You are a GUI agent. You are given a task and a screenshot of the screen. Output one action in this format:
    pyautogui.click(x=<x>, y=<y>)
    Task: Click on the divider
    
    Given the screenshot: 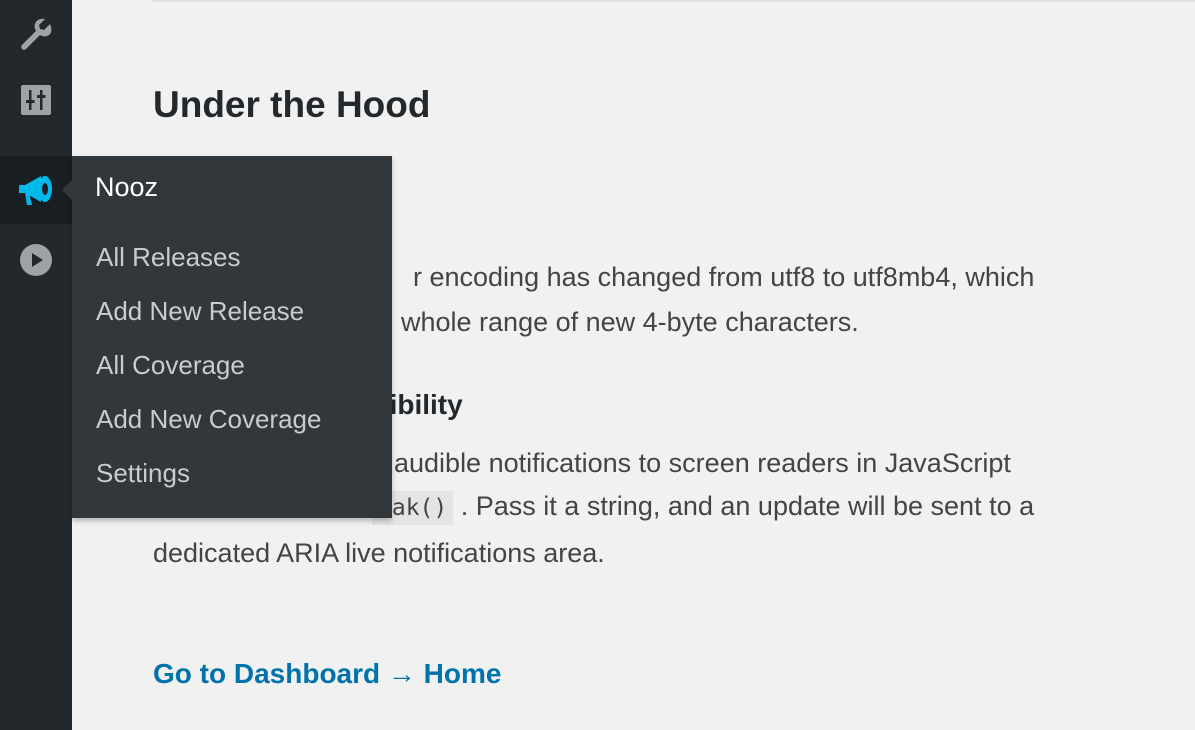 What is the action you would take?
    pyautogui.click(x=673, y=1)
    